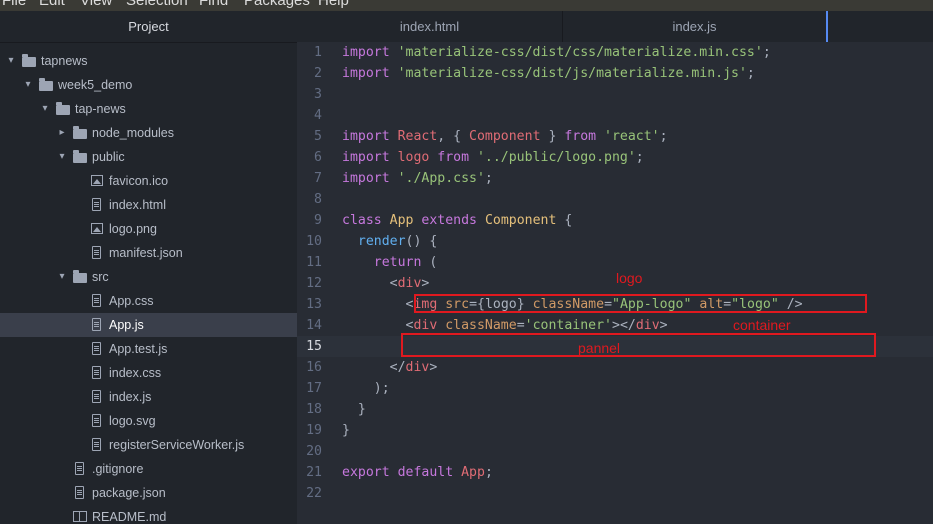 The width and height of the screenshot is (933, 524). I want to click on code-line: 9 class App extends Component {, so click(615, 220).